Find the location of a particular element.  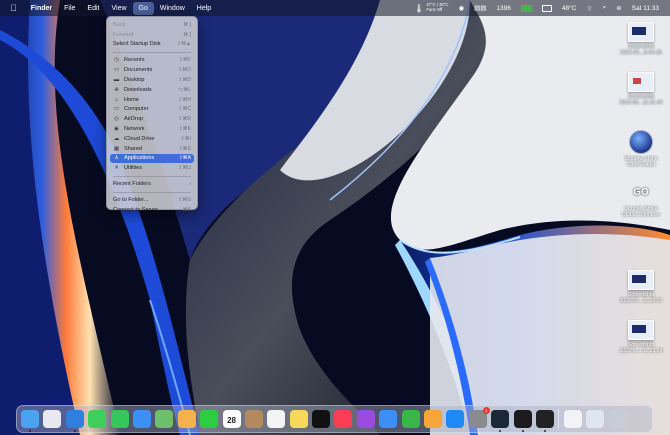

menu-file: File is located at coordinates (69, 8).